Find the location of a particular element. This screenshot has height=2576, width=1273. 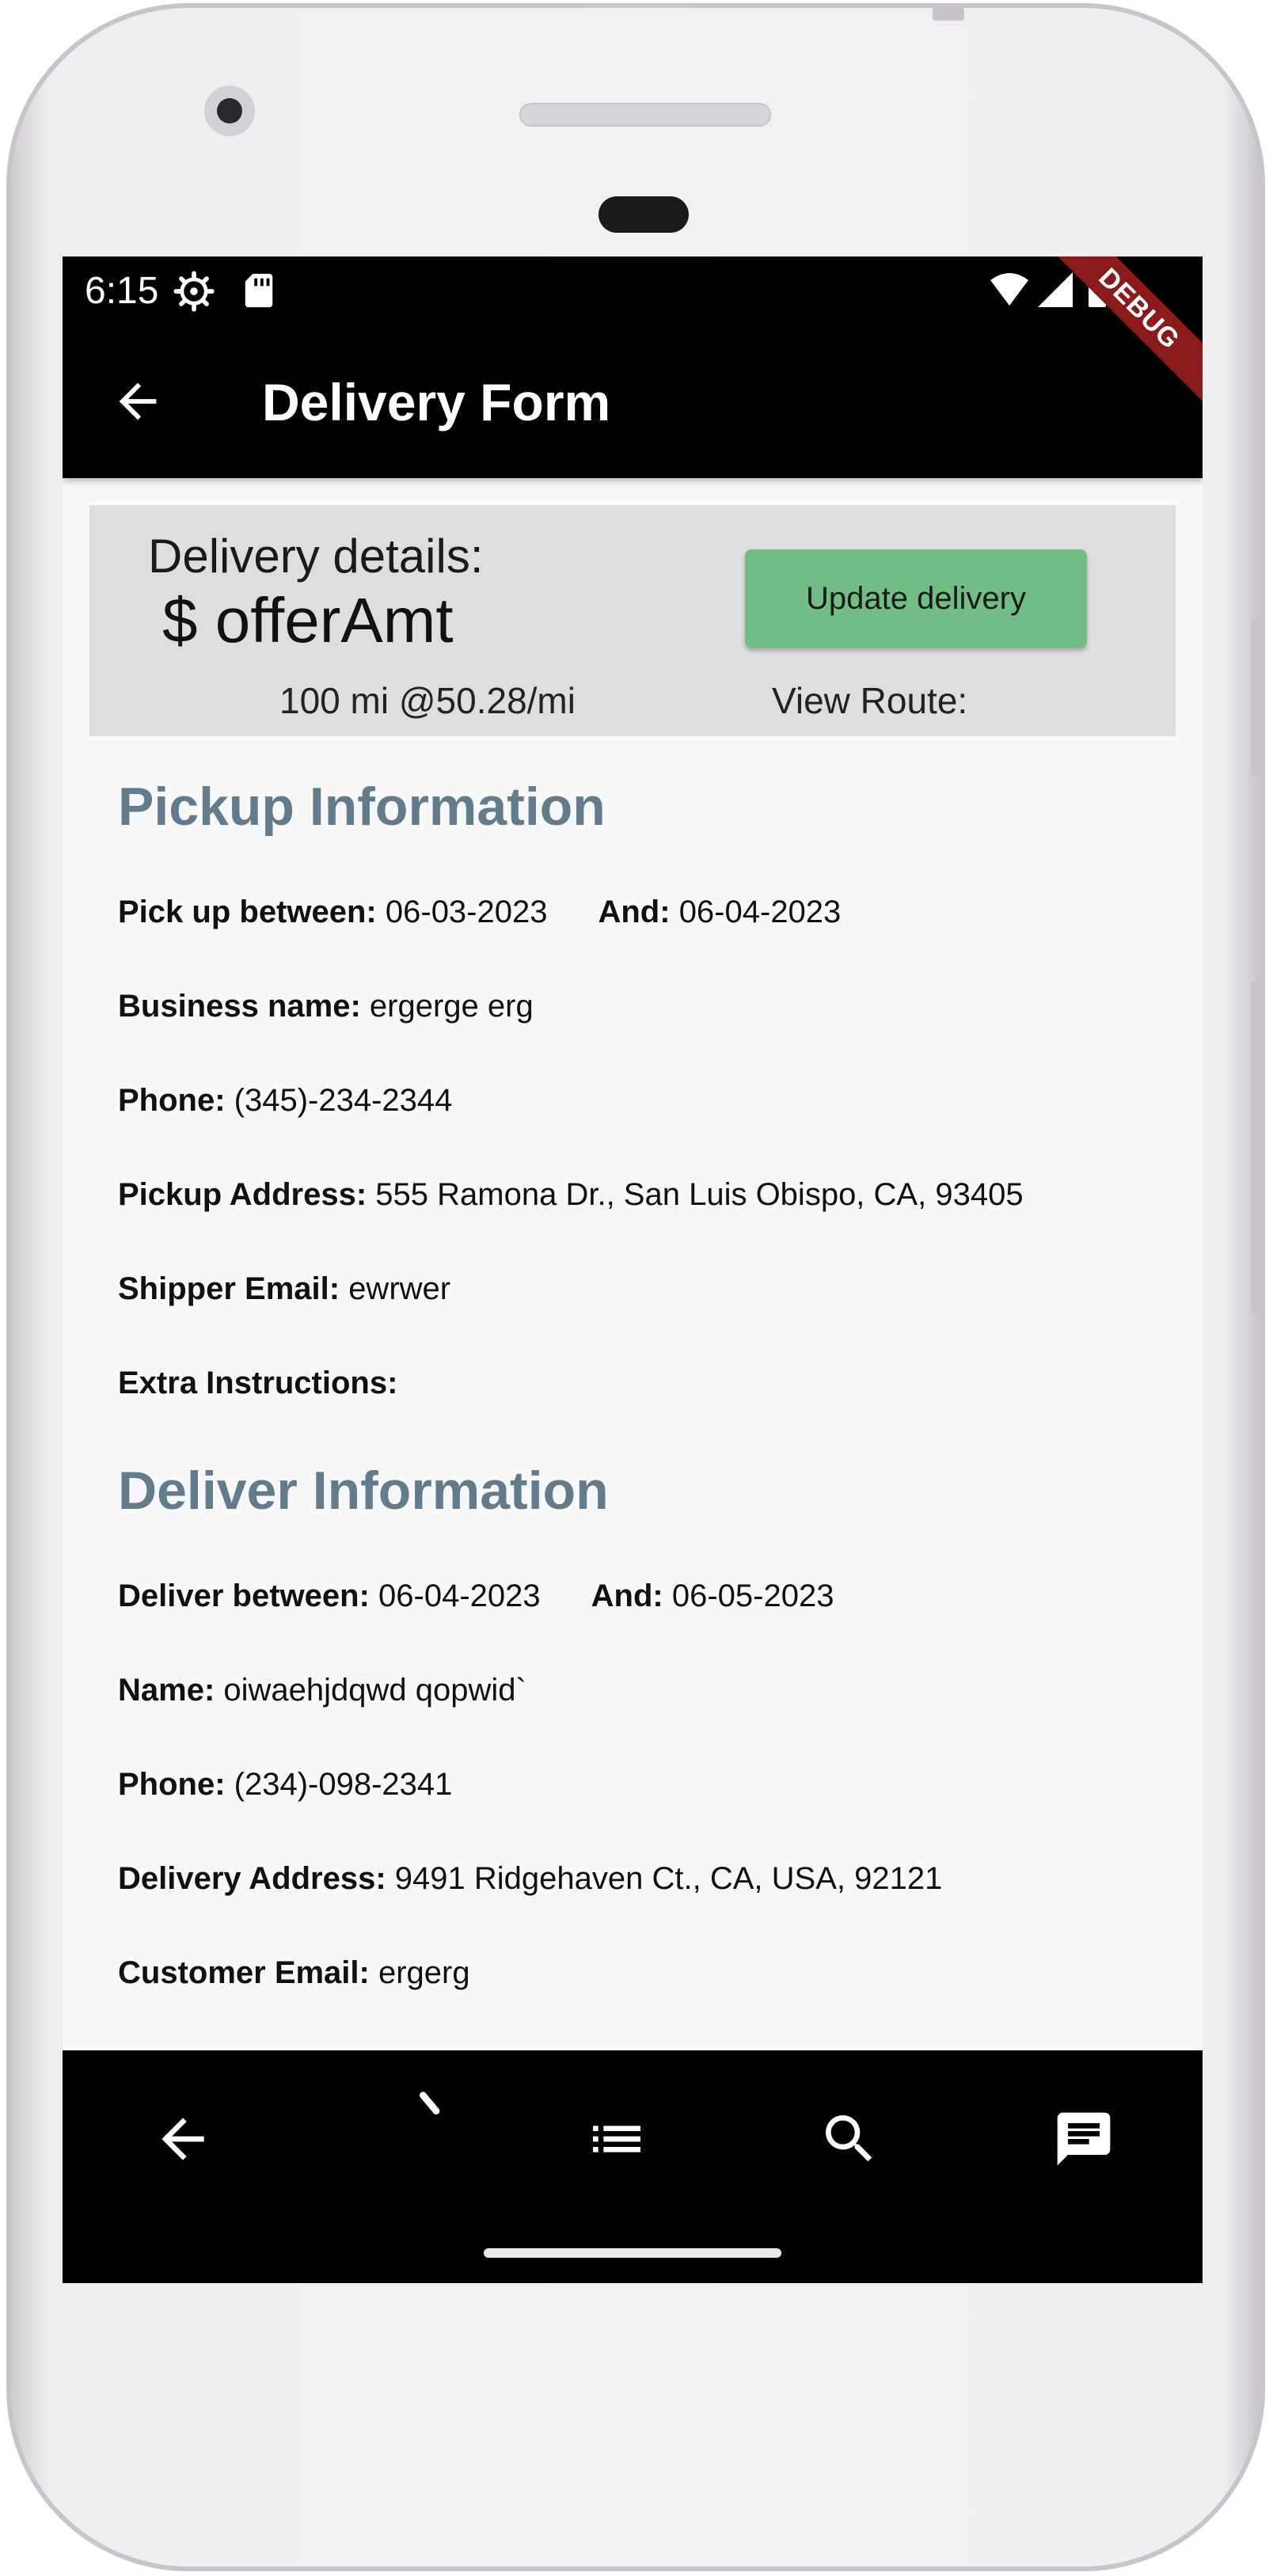

pickup-between-value: 06-03-2023 is located at coordinates (466, 912).